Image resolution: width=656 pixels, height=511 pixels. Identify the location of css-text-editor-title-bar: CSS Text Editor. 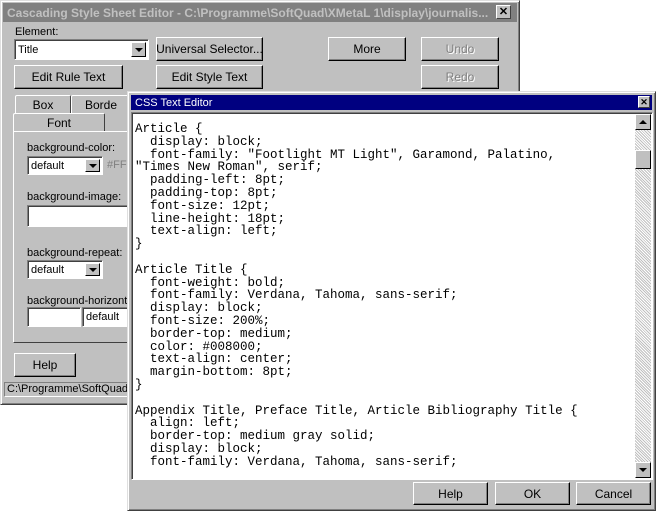
(391, 102).